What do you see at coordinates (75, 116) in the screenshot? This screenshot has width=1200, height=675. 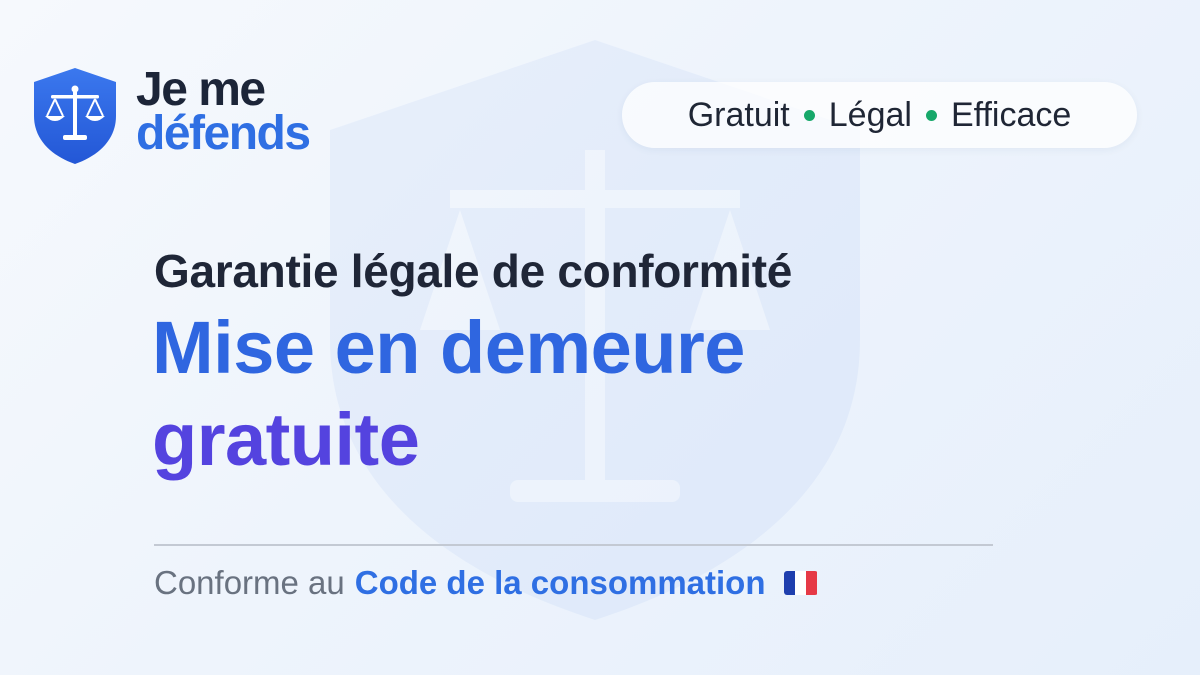 I see `shield-scales-icon` at bounding box center [75, 116].